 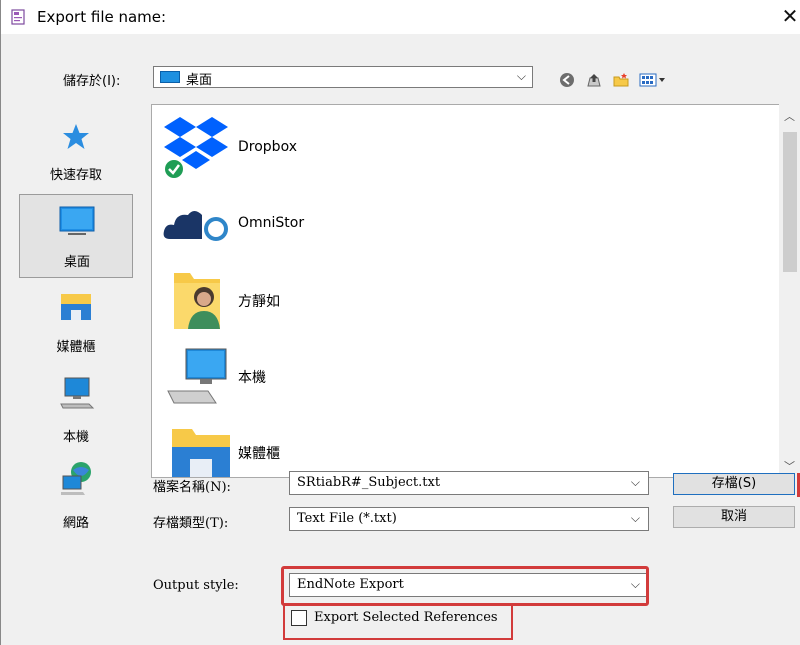 I want to click on cancel-button: 取消, so click(x=734, y=517).